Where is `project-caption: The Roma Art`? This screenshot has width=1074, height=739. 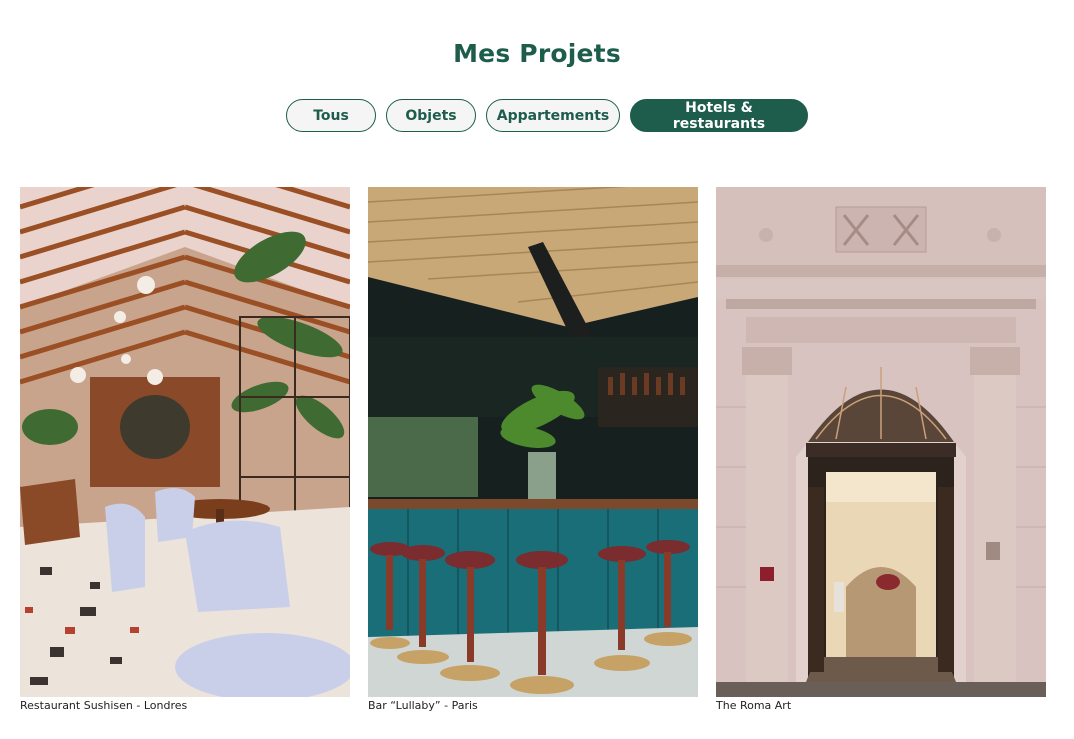 project-caption: The Roma Art is located at coordinates (754, 705).